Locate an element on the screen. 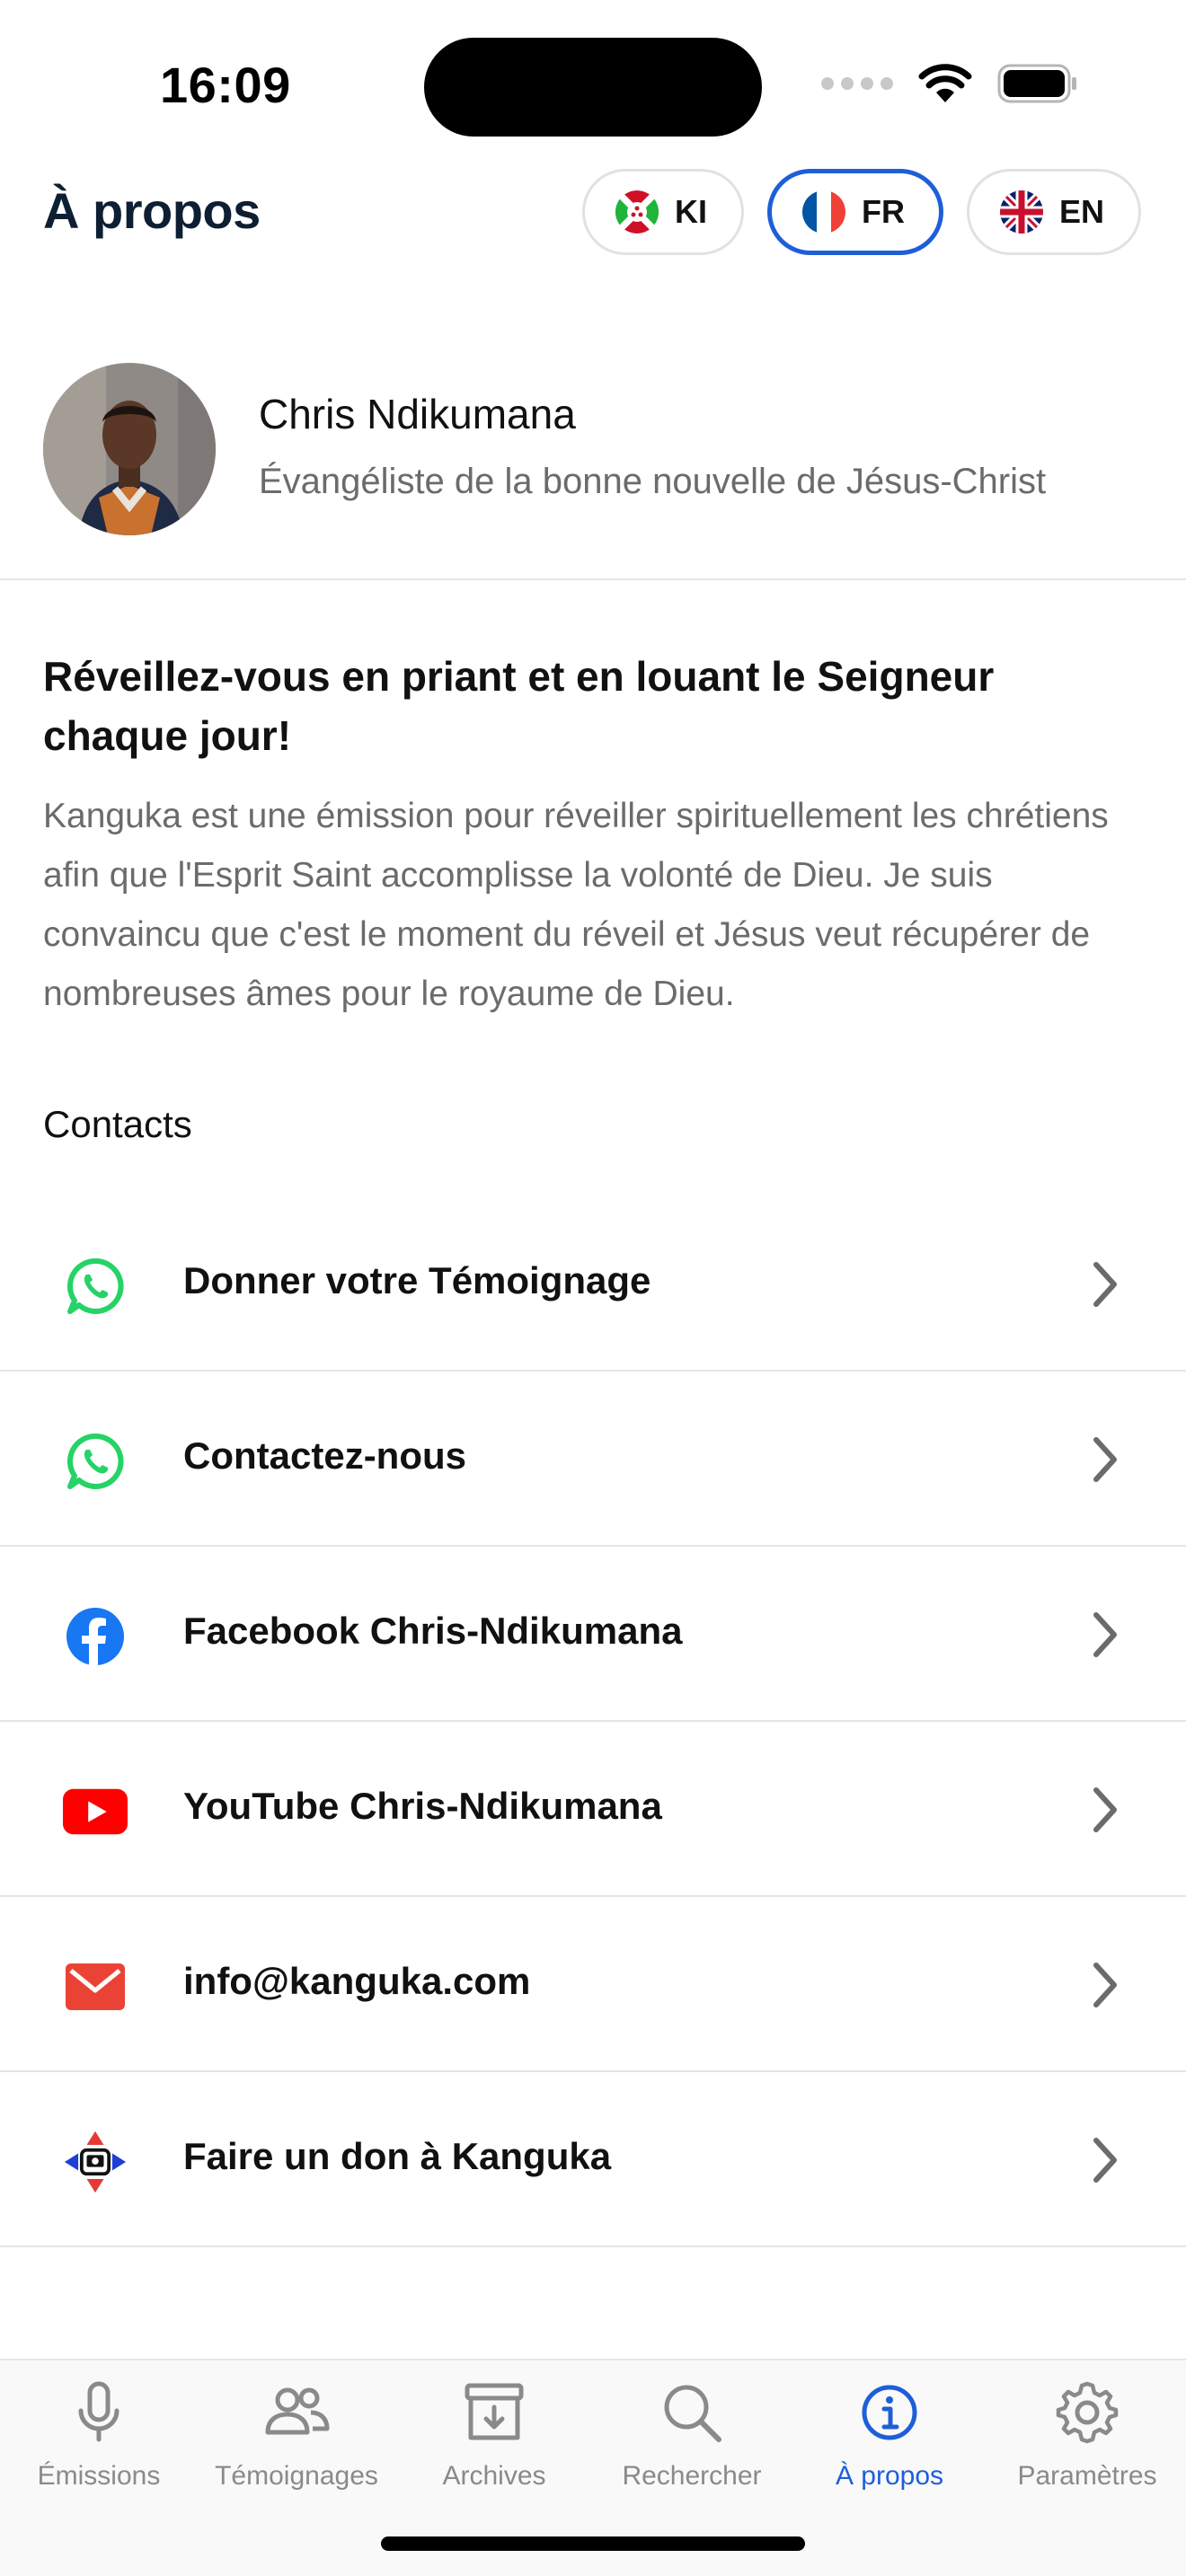 The height and width of the screenshot is (2576, 1186). status-indicators is located at coordinates (949, 83).